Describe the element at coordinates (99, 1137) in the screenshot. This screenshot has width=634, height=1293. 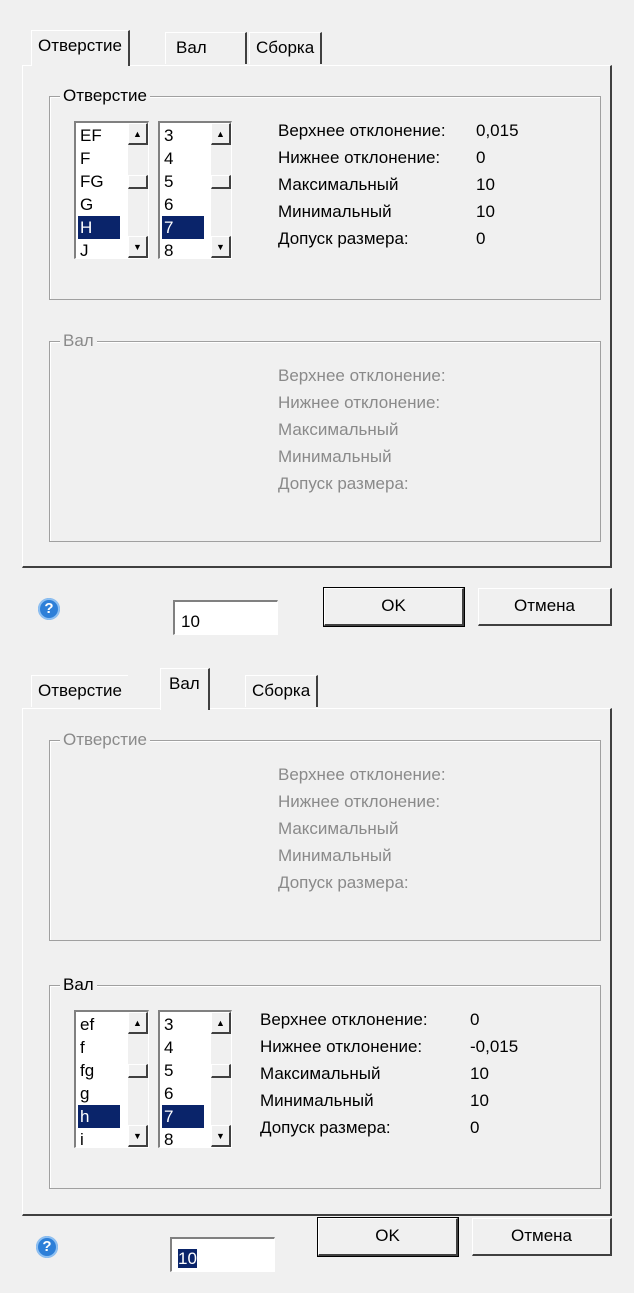
I see `list-item: i` at that location.